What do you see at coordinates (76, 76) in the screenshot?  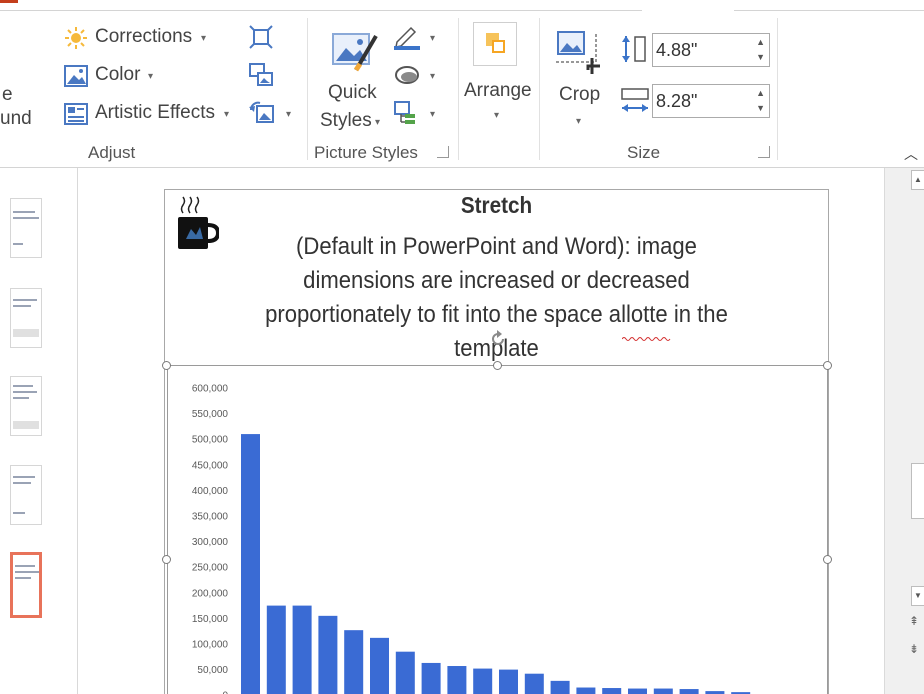 I see `color-picture-icon` at bounding box center [76, 76].